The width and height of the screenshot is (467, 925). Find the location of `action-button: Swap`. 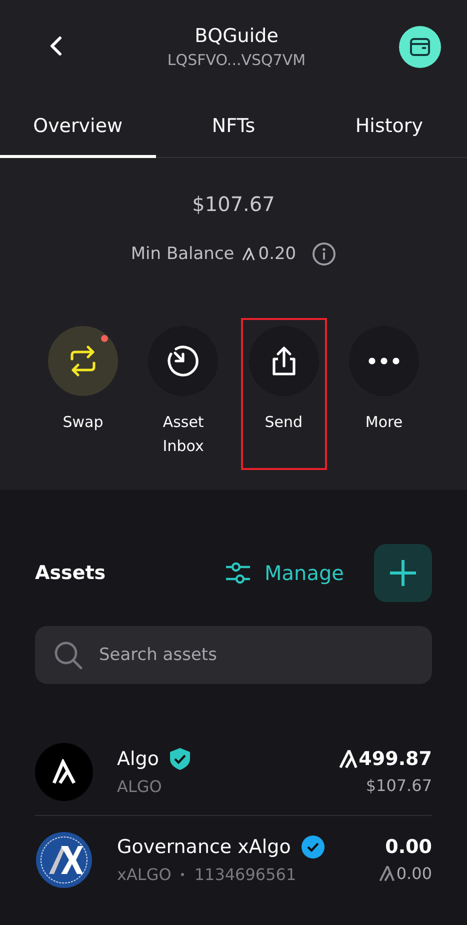

action-button: Swap is located at coordinates (83, 394).